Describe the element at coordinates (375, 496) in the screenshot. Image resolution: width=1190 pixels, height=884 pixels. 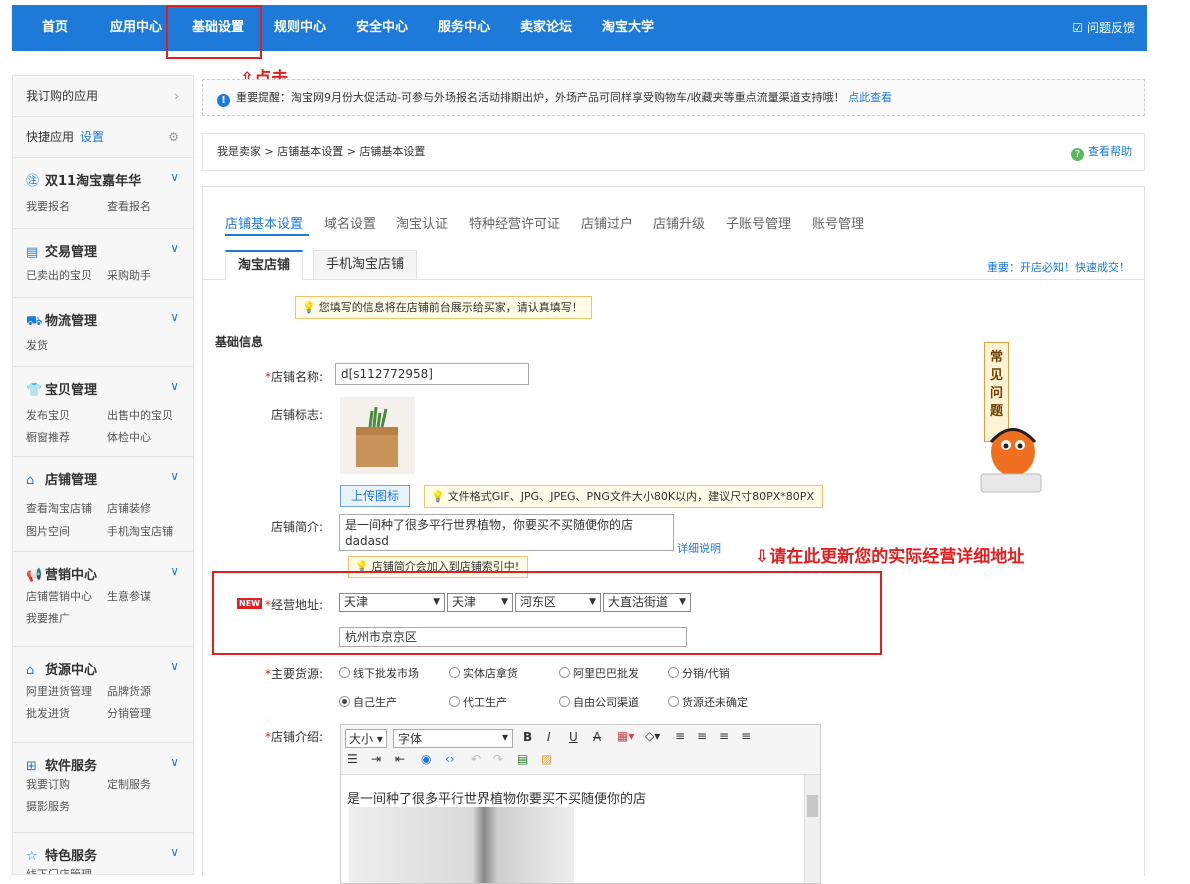
I see `upload-logo-button: 上传图标` at that location.